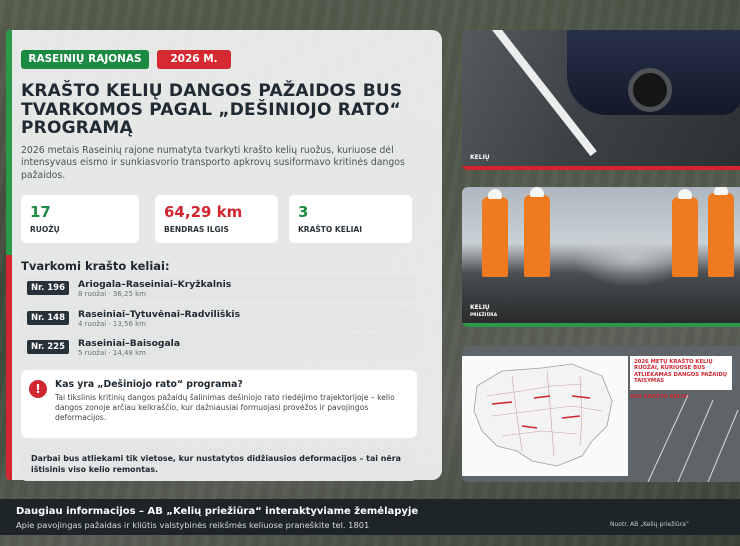 The image size is (740, 546). Describe the element at coordinates (95, 266) in the screenshot. I see `roads-heading: Tvarkomi krašto keliai:` at that location.